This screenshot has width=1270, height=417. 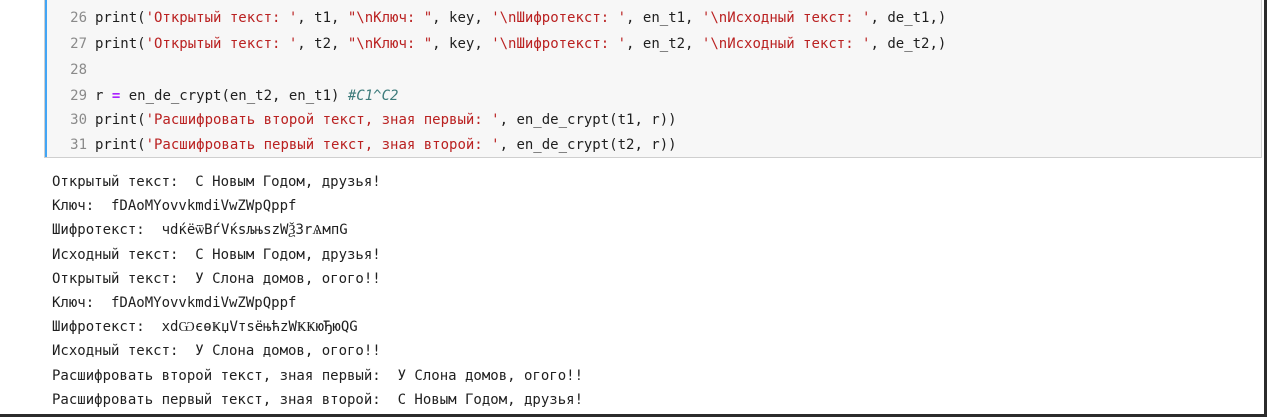 What do you see at coordinates (664, 18) in the screenshot?
I see `code-token: , en_t1,` at bounding box center [664, 18].